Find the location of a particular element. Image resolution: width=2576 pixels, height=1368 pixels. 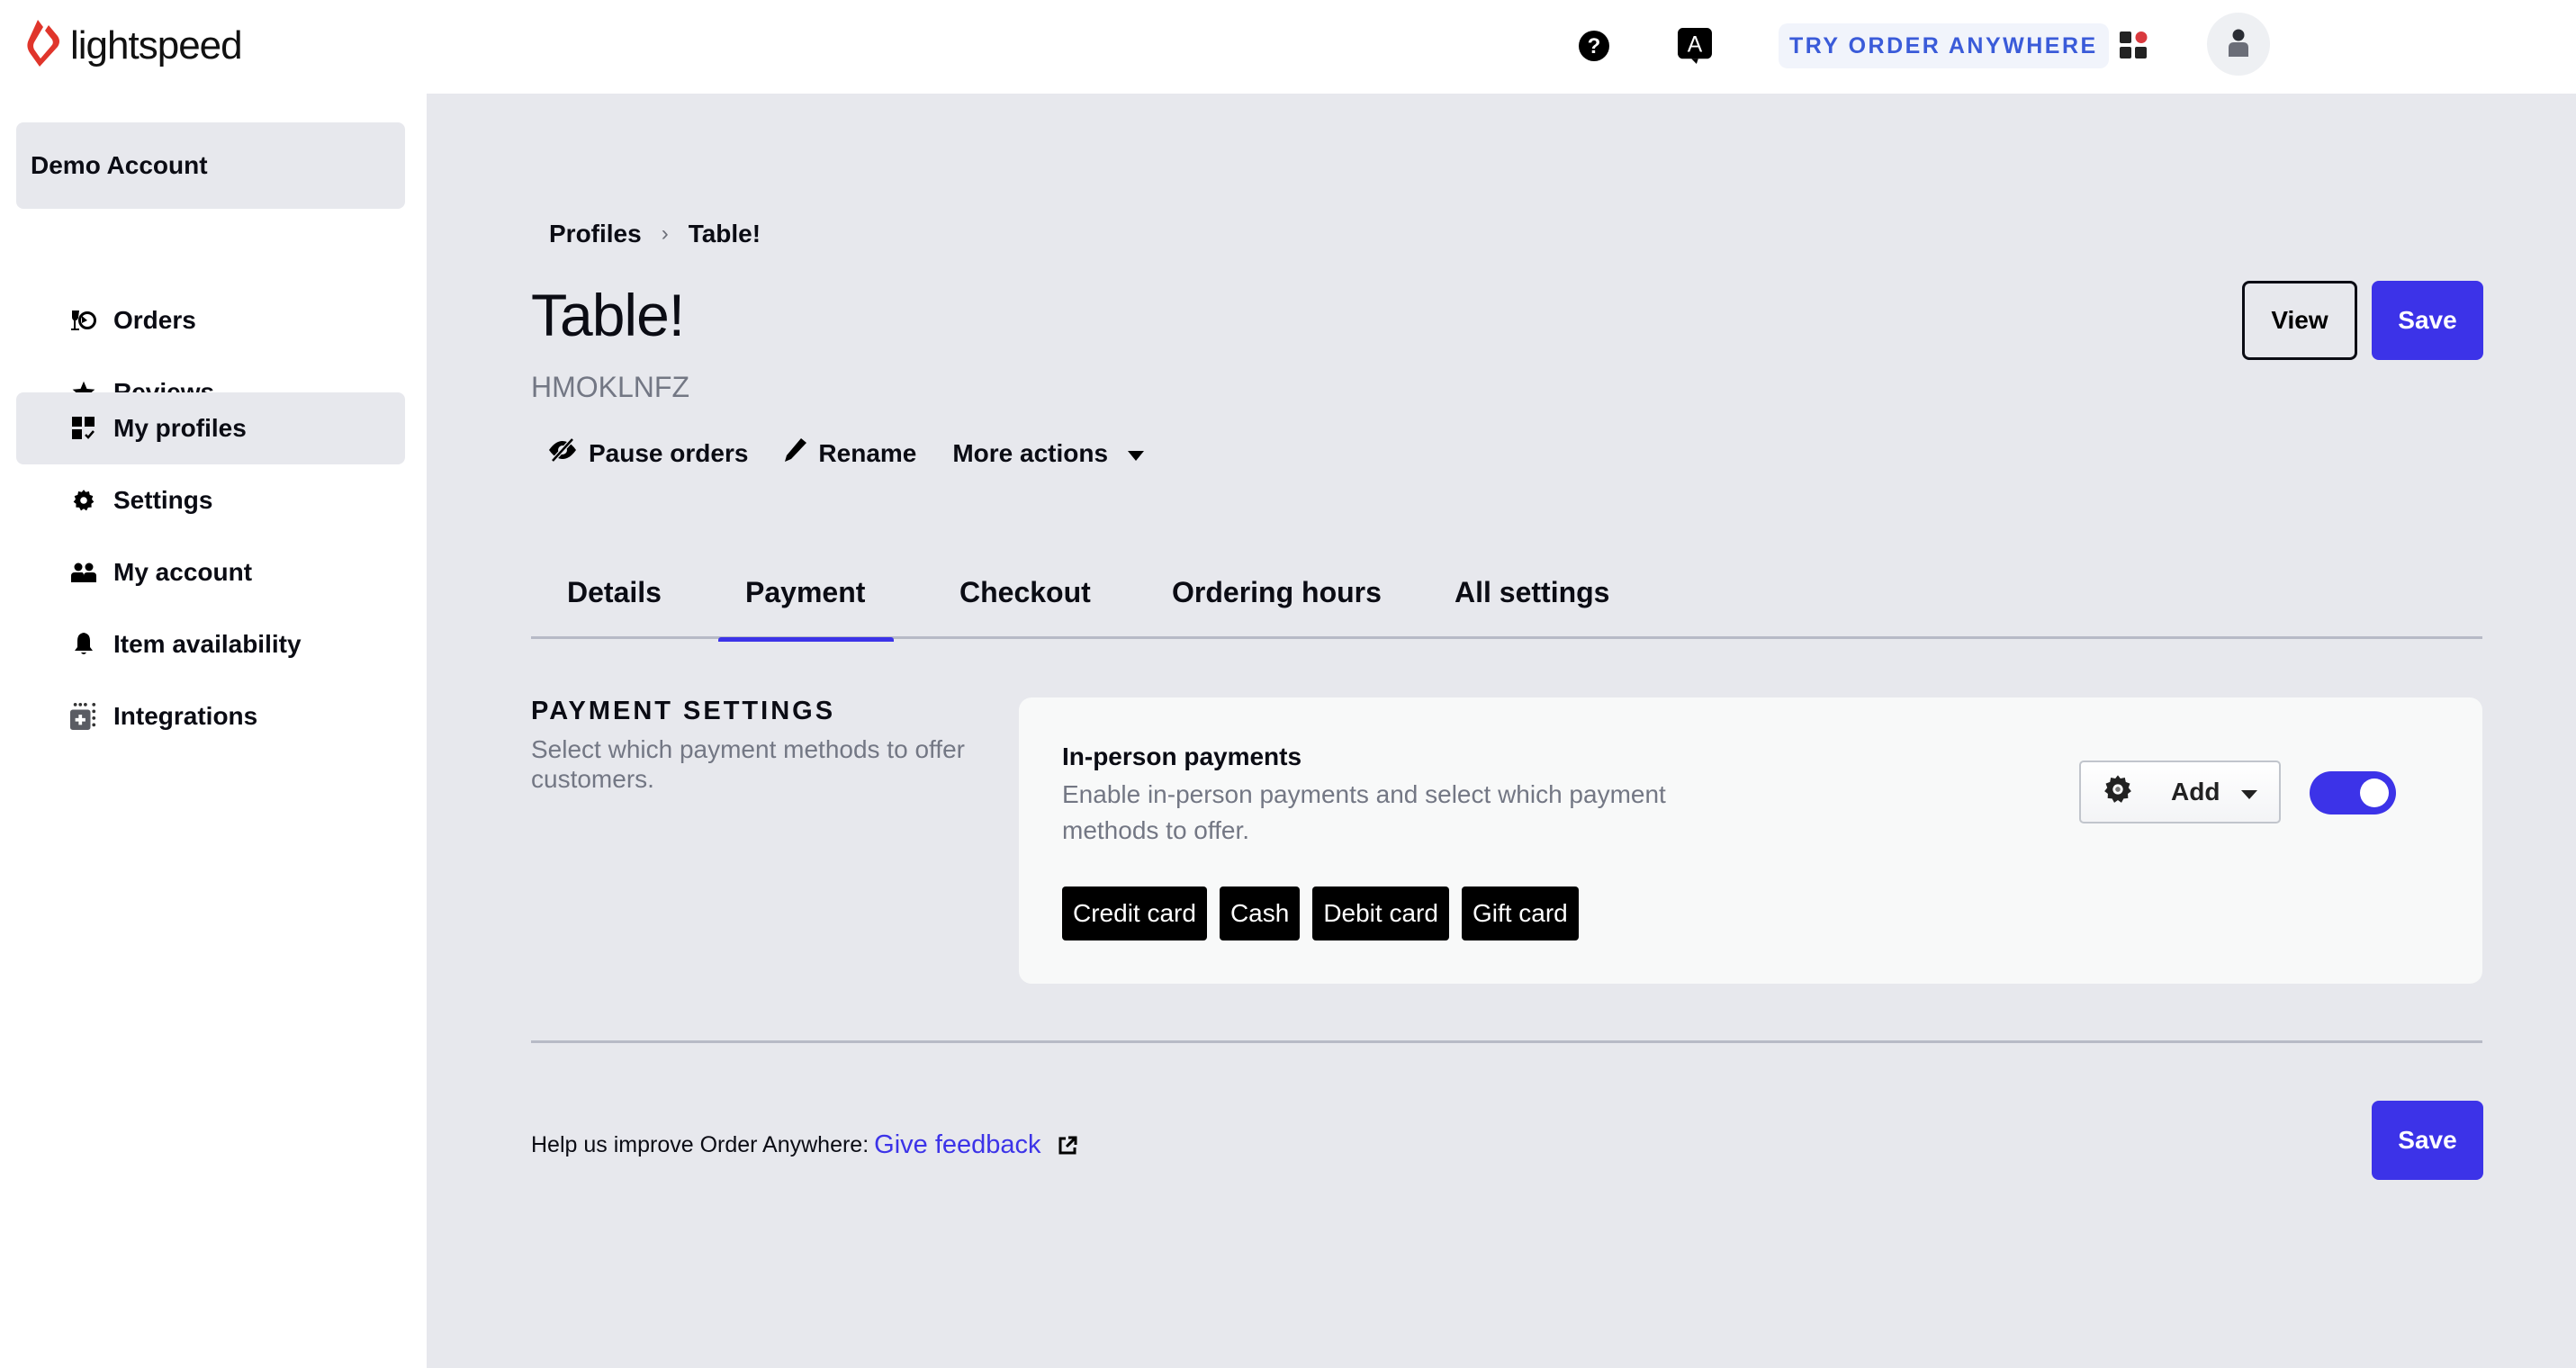

sidebar-item-my-account: My account is located at coordinates (210, 572).